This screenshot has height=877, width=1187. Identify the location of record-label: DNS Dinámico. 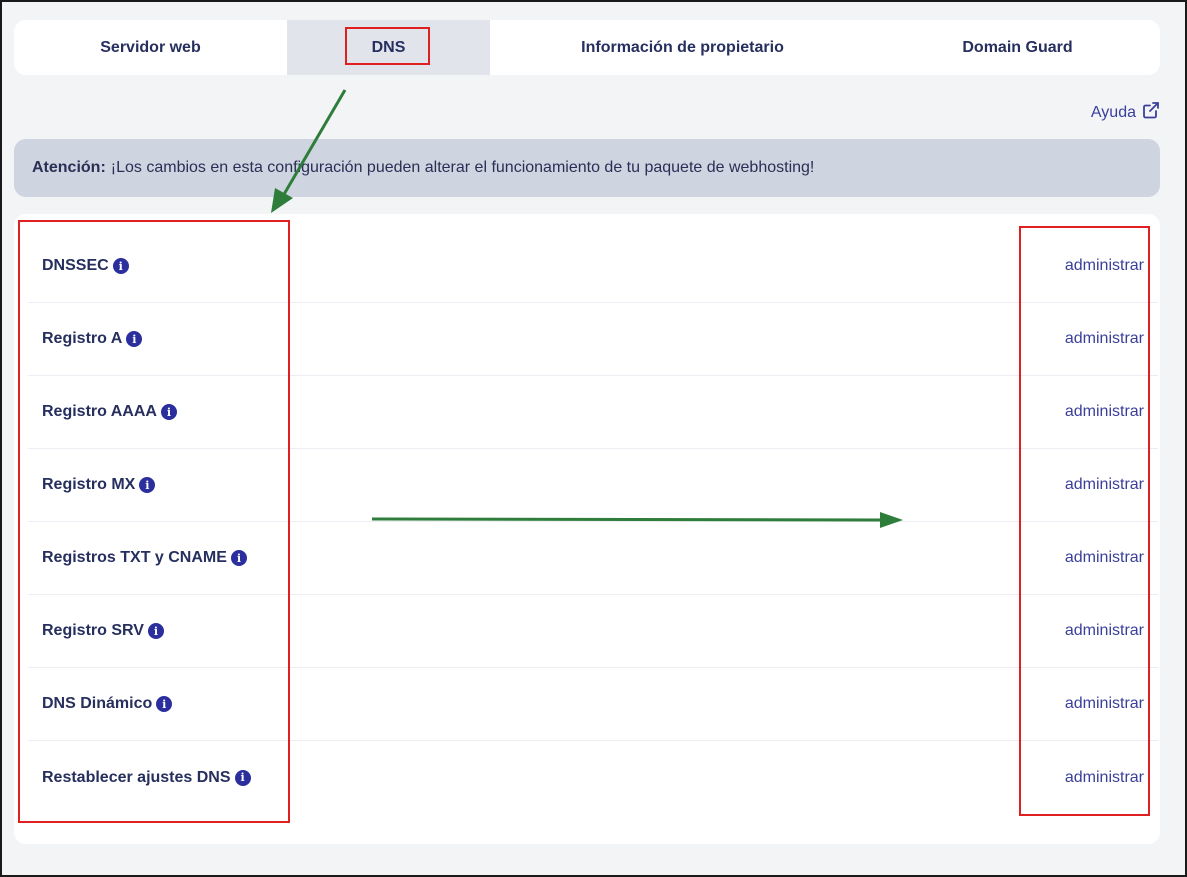
(97, 703).